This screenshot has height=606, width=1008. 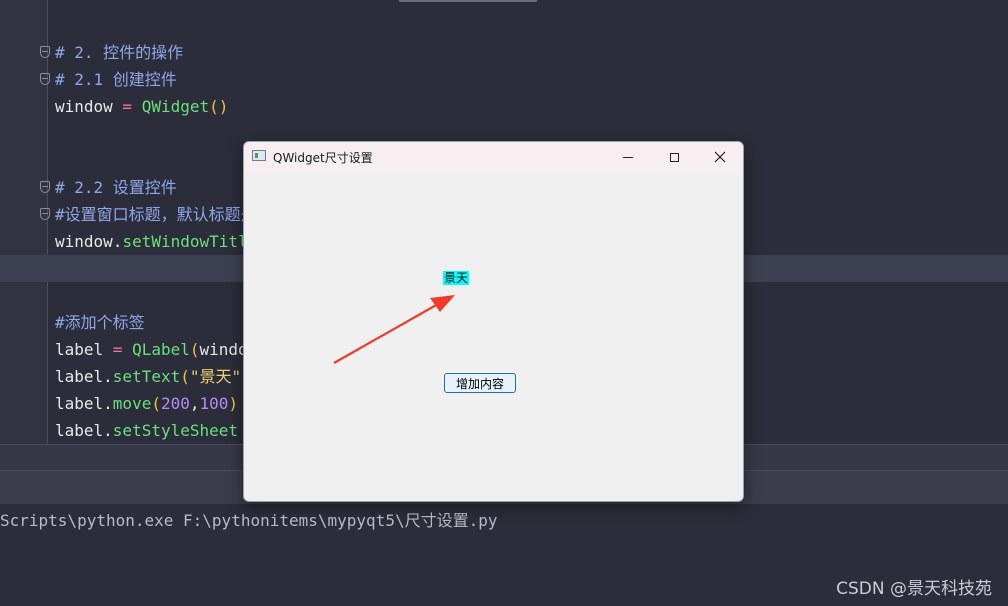 I want to click on arrow-annotation, so click(x=394, y=329).